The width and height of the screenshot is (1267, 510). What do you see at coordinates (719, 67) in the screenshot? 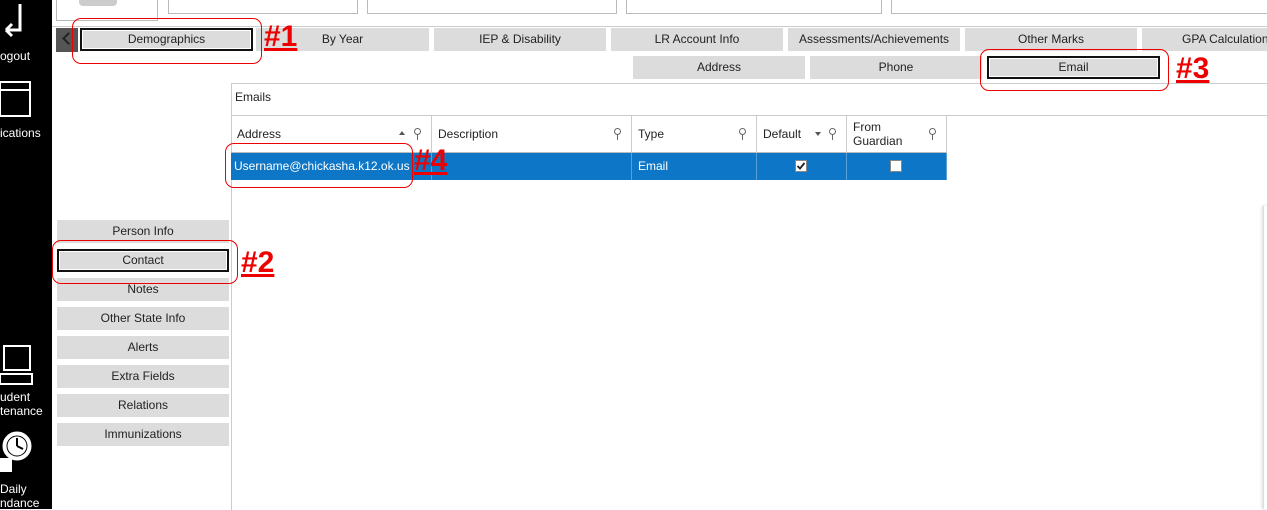
I see `subtab-address: Address` at bounding box center [719, 67].